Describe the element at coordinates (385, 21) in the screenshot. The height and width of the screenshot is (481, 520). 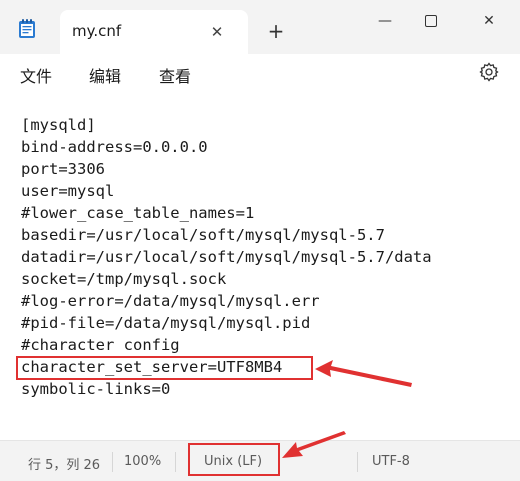
I see `minimize-button: —` at that location.